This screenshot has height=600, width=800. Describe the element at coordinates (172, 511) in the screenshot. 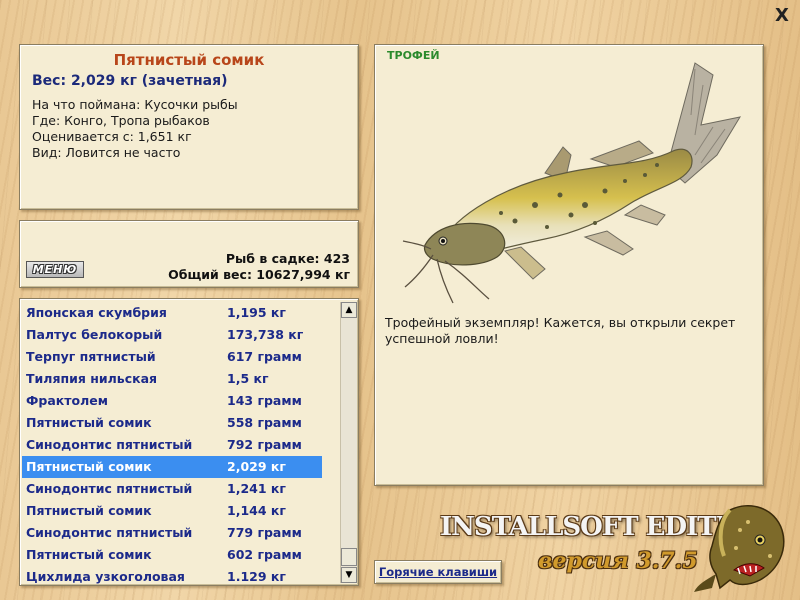

I see `list-item: Пятнистый сомик 1,144 кг` at that location.